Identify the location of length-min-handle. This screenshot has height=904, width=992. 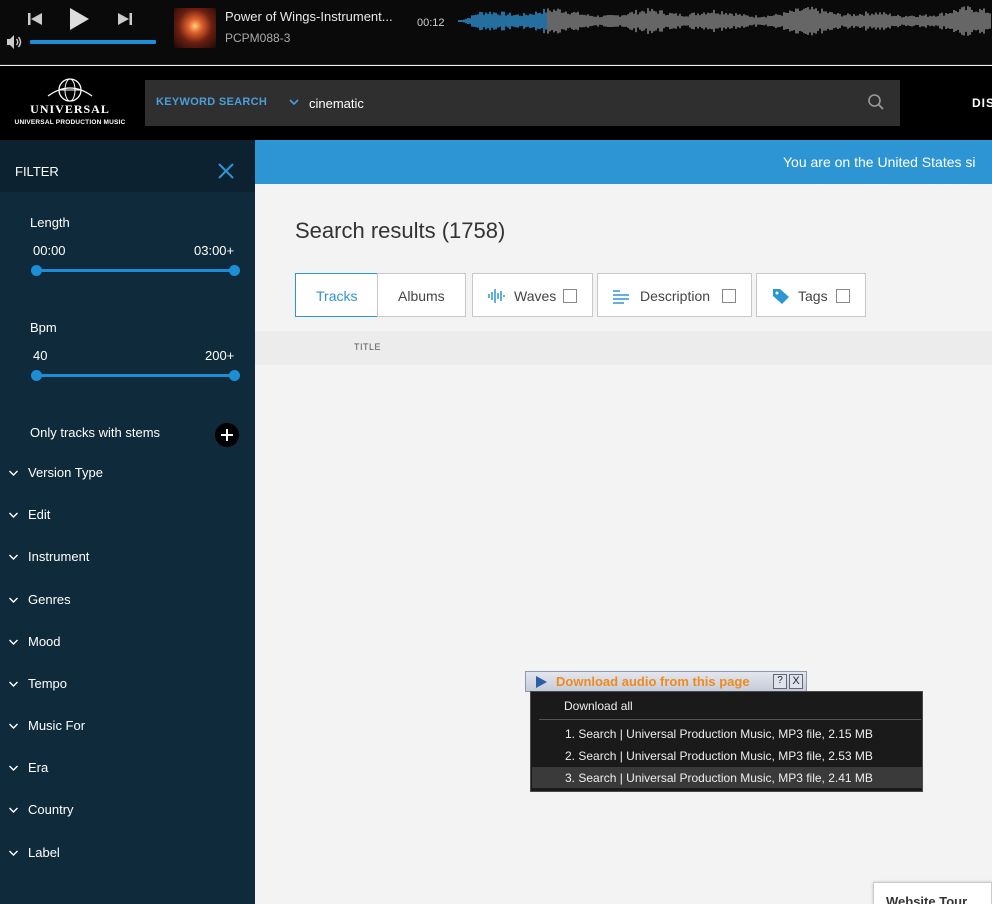
(36, 270).